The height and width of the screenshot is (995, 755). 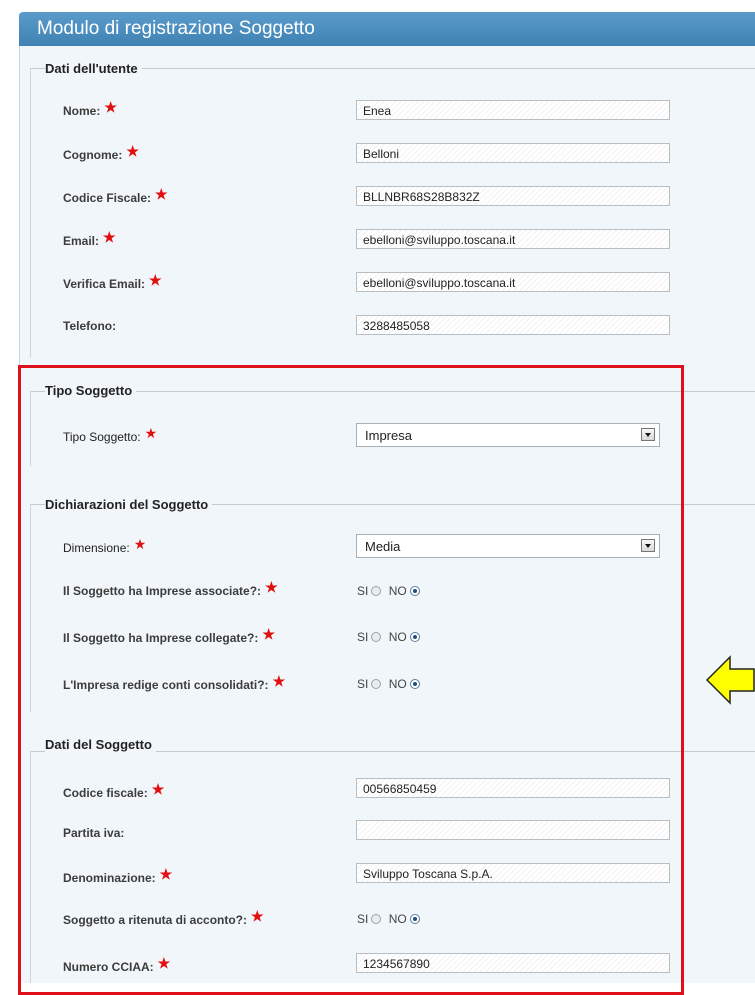 What do you see at coordinates (513, 282) in the screenshot?
I see `verifica-email-field: ebelloni@sviluppo.toscana.it` at bounding box center [513, 282].